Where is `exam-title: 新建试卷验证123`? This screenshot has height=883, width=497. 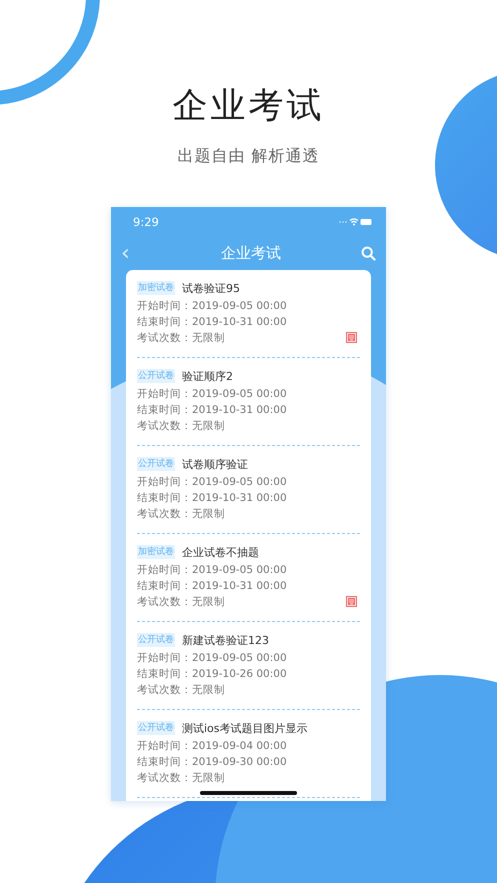 exam-title: 新建试卷验证123 is located at coordinates (225, 640).